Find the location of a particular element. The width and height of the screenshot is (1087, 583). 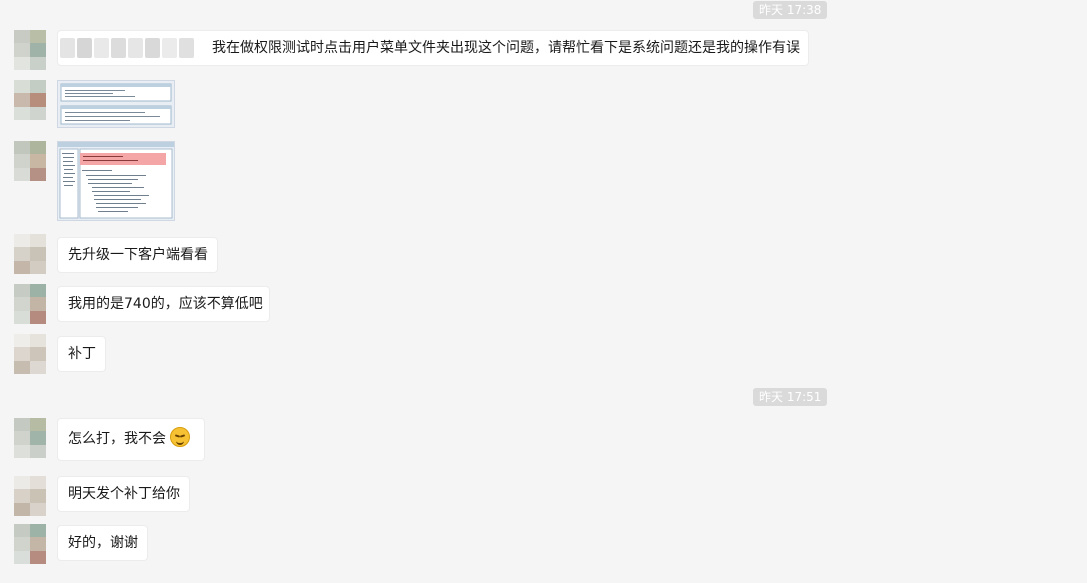

timestamp: 昨天 17:38 is located at coordinates (790, 10).